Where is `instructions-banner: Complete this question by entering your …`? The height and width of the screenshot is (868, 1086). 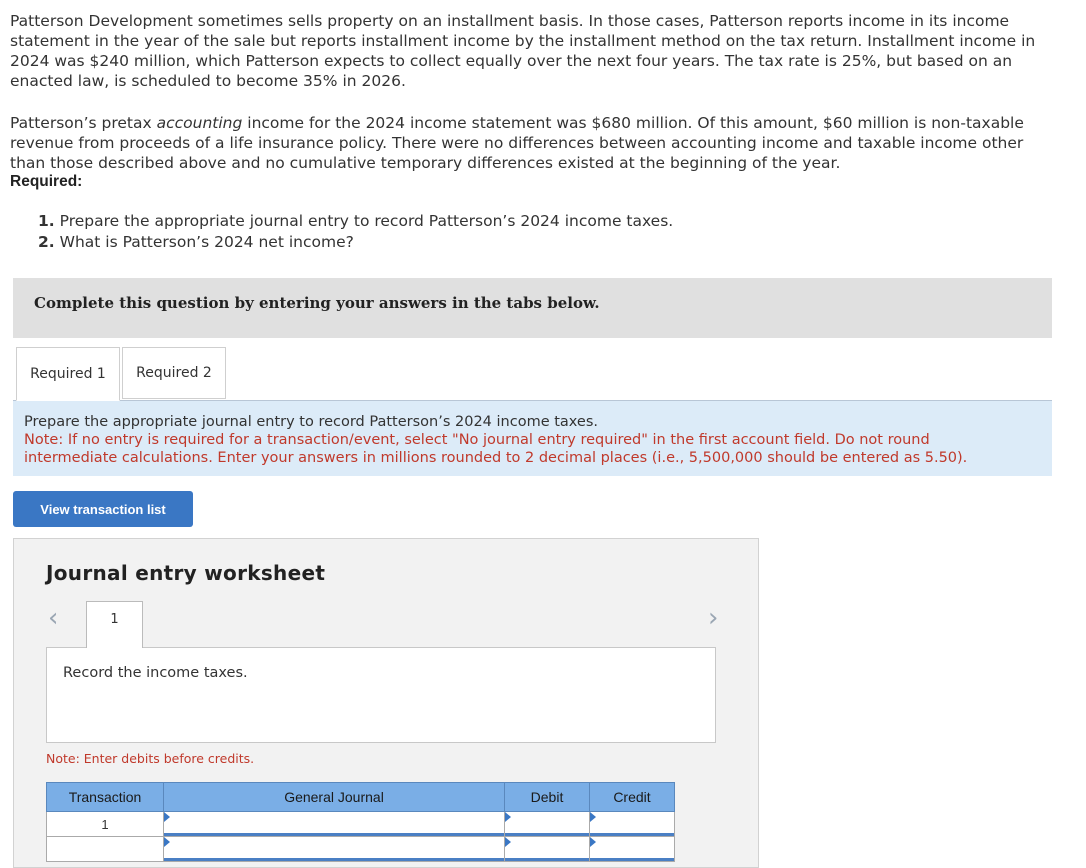 instructions-banner: Complete this question by entering your … is located at coordinates (532, 308).